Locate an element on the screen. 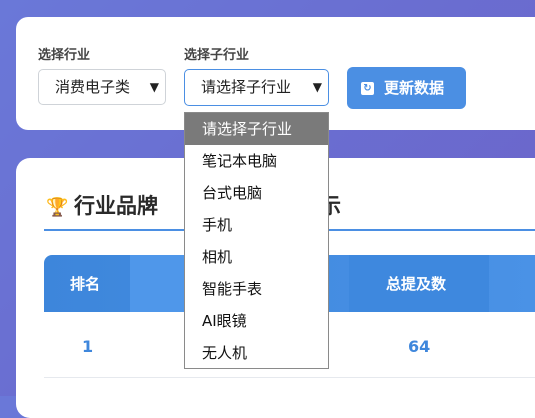  dropdown-option: 手机 is located at coordinates (256, 225).